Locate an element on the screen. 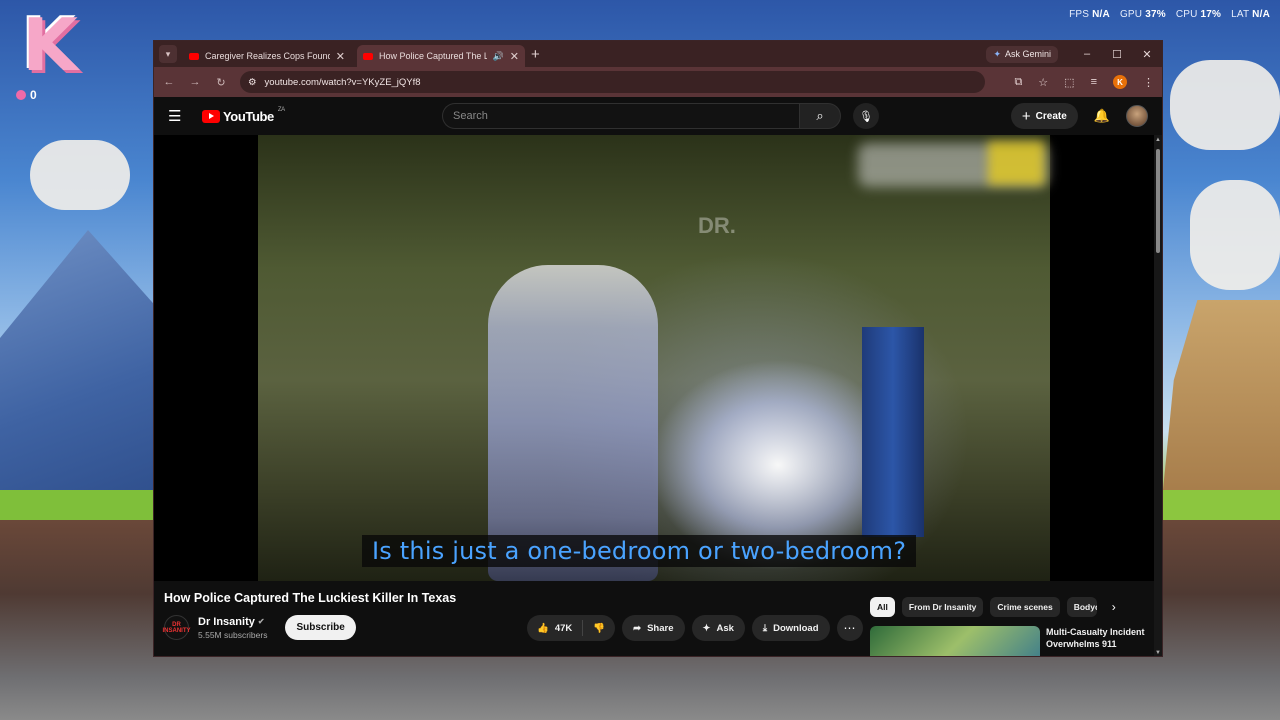  maximize-button: ☐ is located at coordinates (1117, 54).